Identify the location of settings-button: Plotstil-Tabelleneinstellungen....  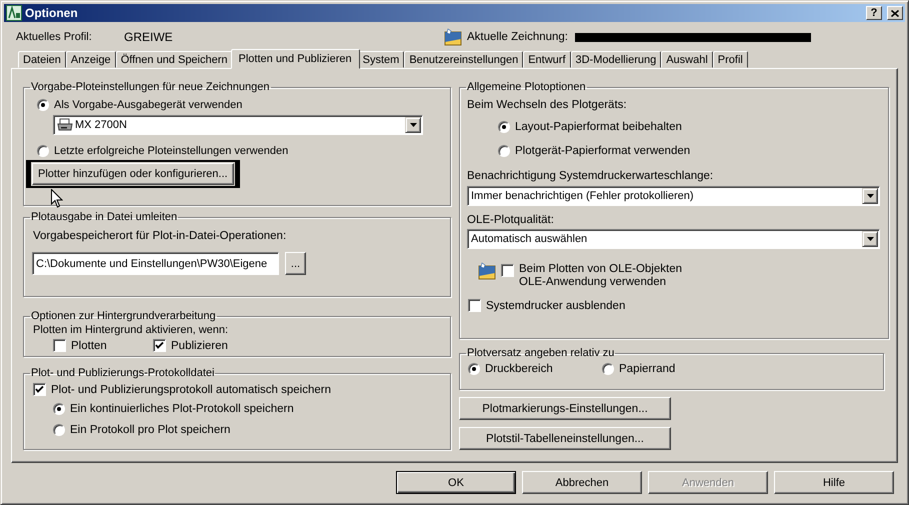
(565, 438).